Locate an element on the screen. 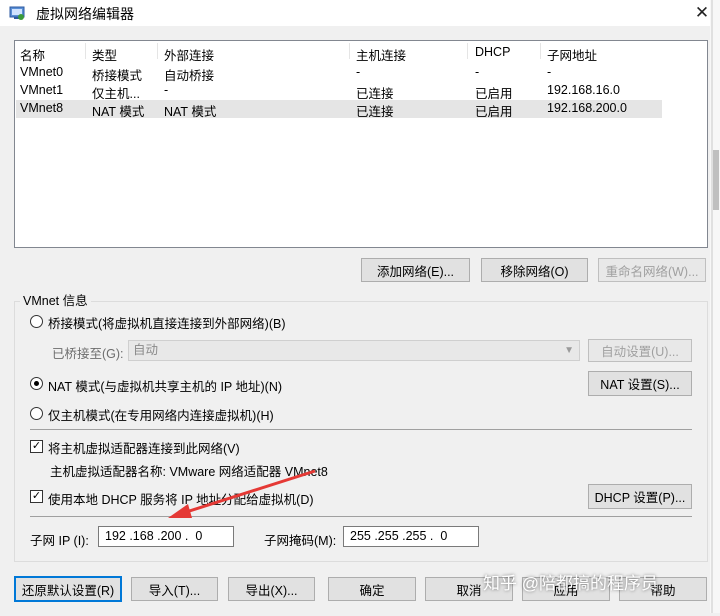 The image size is (720, 616). window-edge-strip is located at coordinates (715, 306).